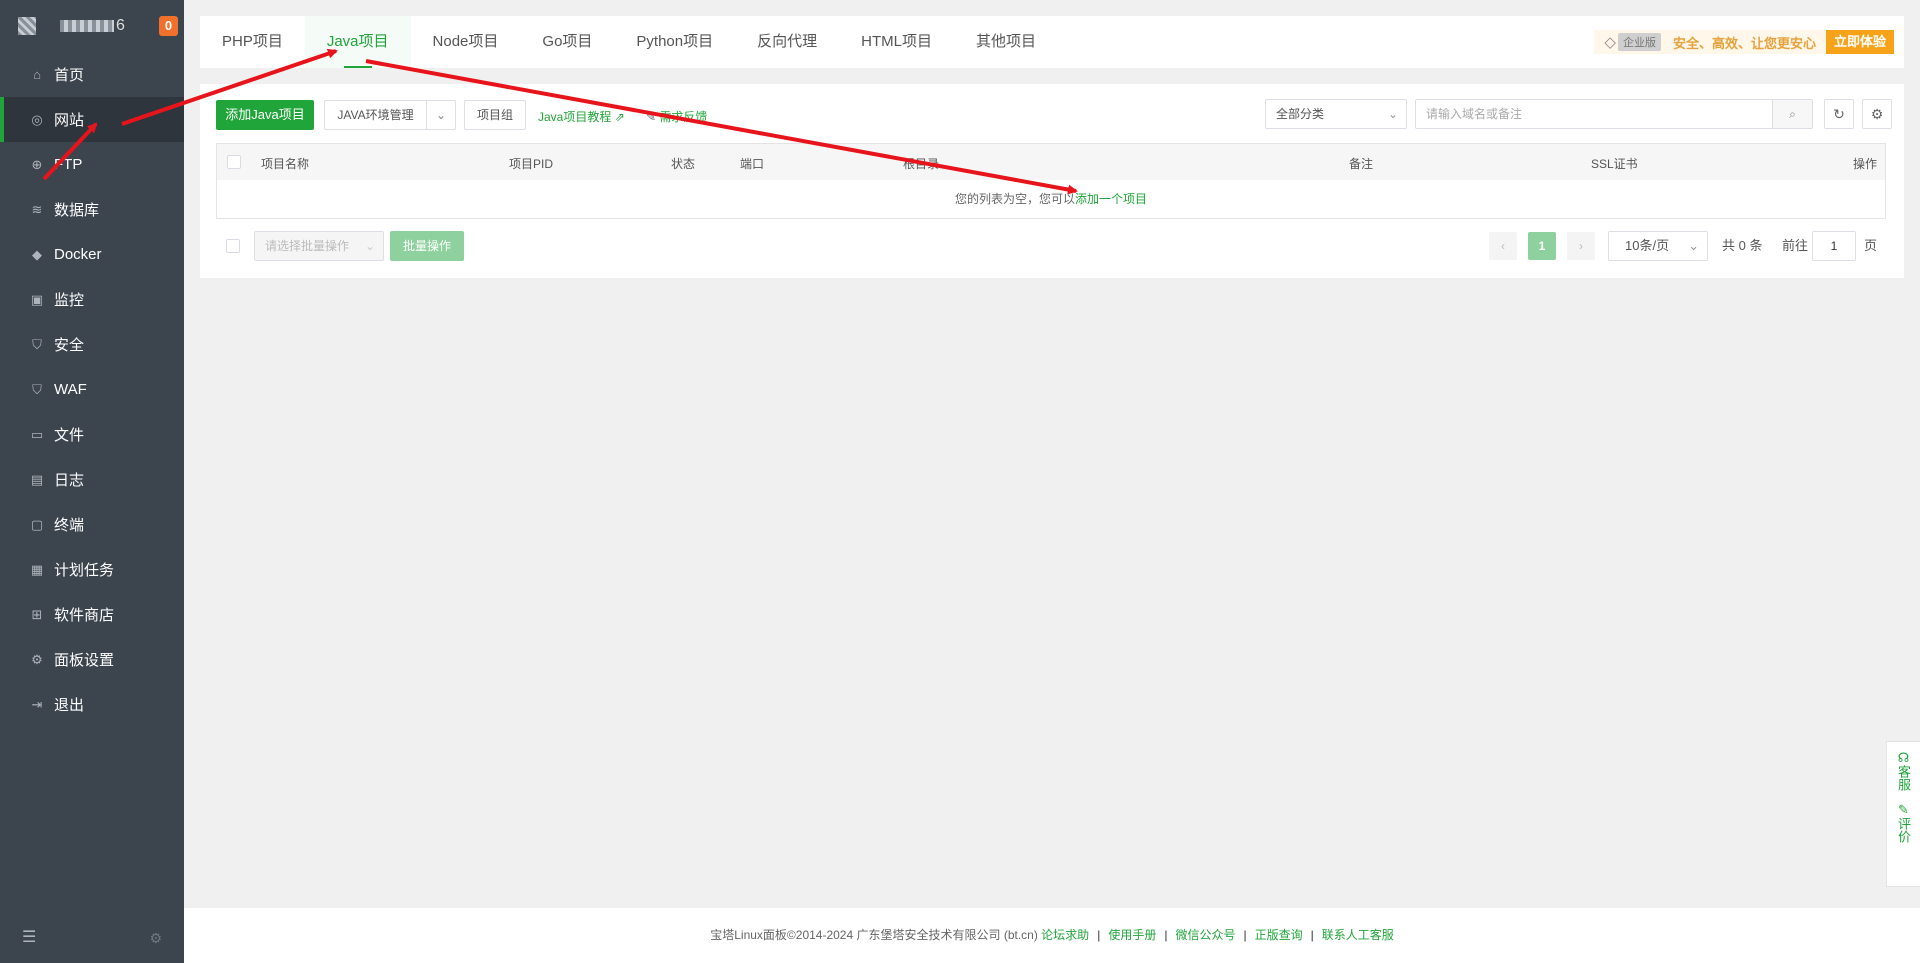 Image resolution: width=1920 pixels, height=963 pixels. What do you see at coordinates (92, 119) in the screenshot?
I see `sidebar-item-1: ◎ 网站` at bounding box center [92, 119].